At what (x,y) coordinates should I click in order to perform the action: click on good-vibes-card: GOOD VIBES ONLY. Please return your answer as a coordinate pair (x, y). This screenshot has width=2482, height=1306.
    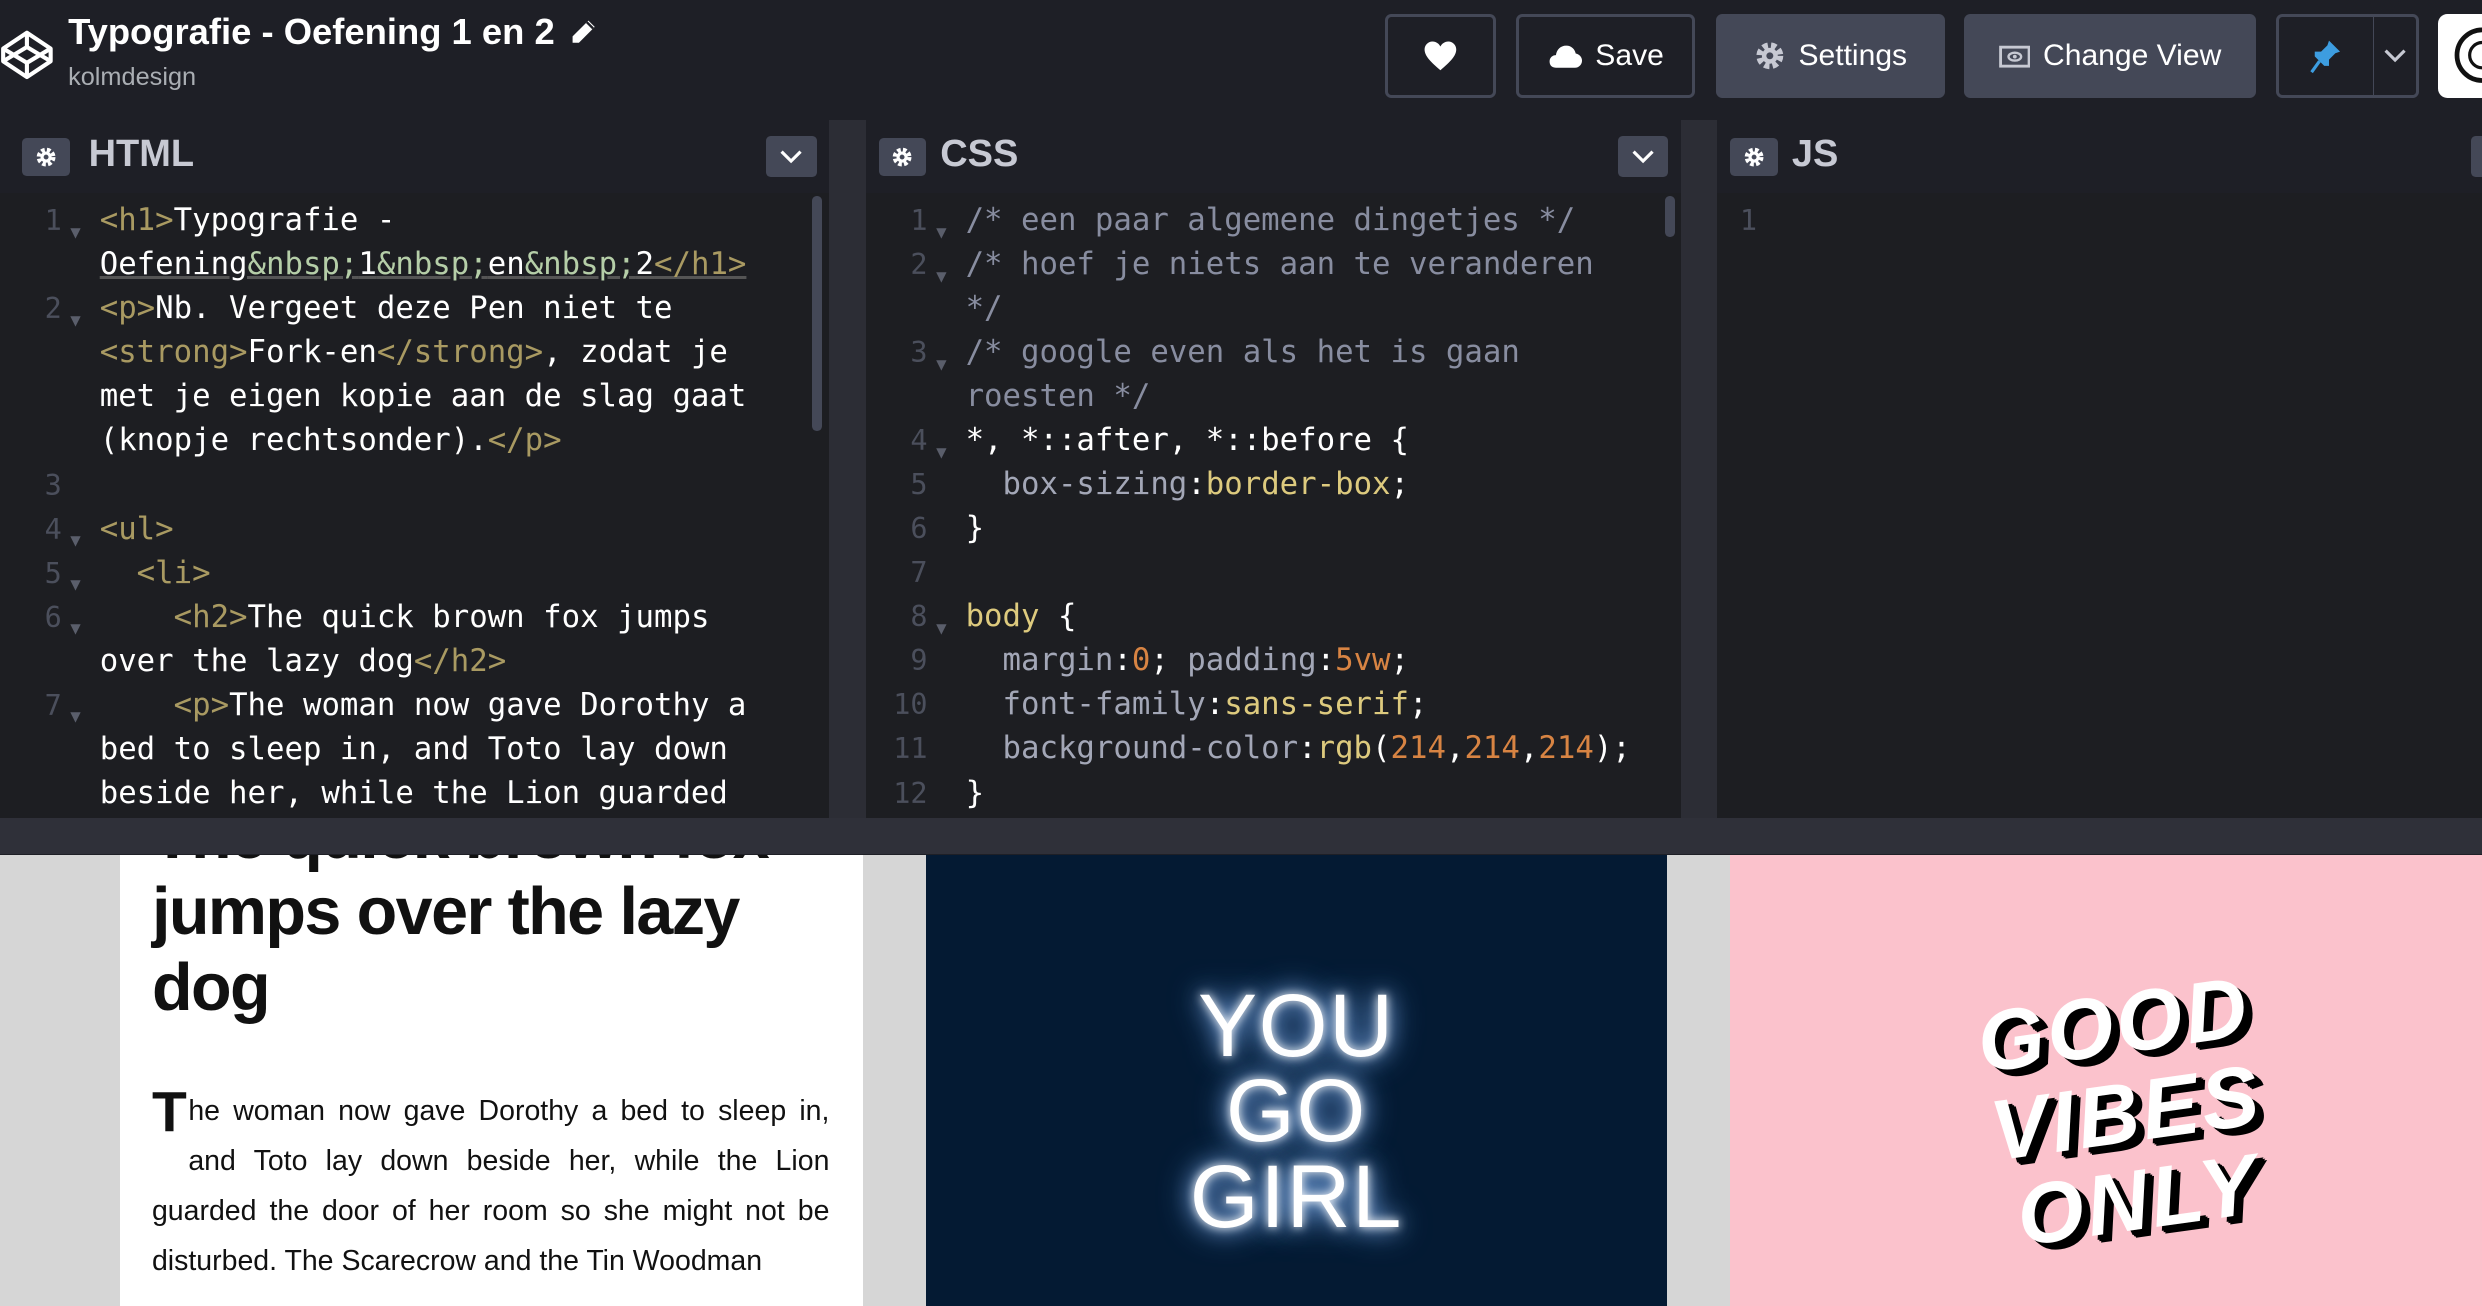
    Looking at the image, I should click on (2106, 1080).